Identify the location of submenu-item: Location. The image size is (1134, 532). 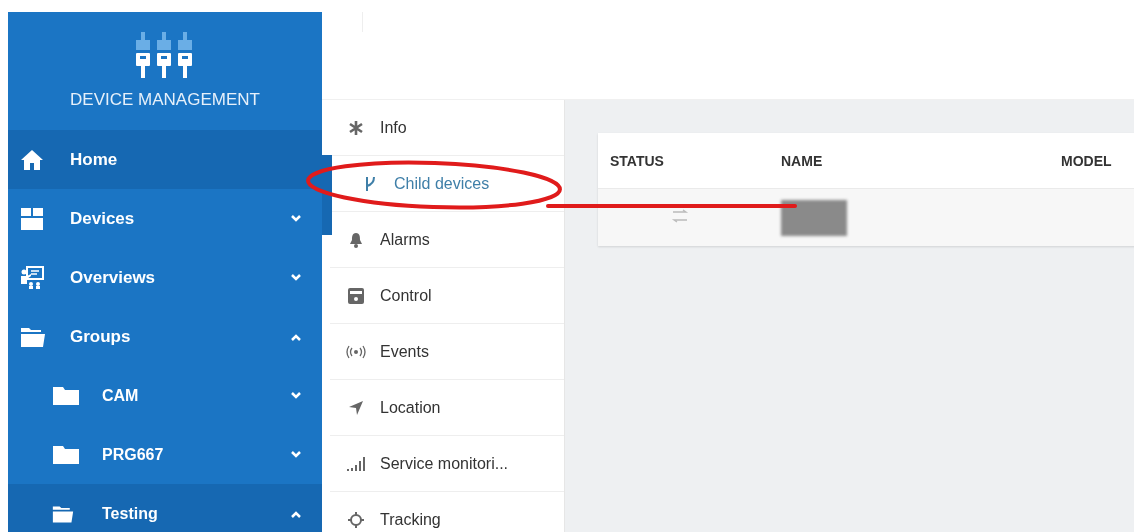
(447, 408).